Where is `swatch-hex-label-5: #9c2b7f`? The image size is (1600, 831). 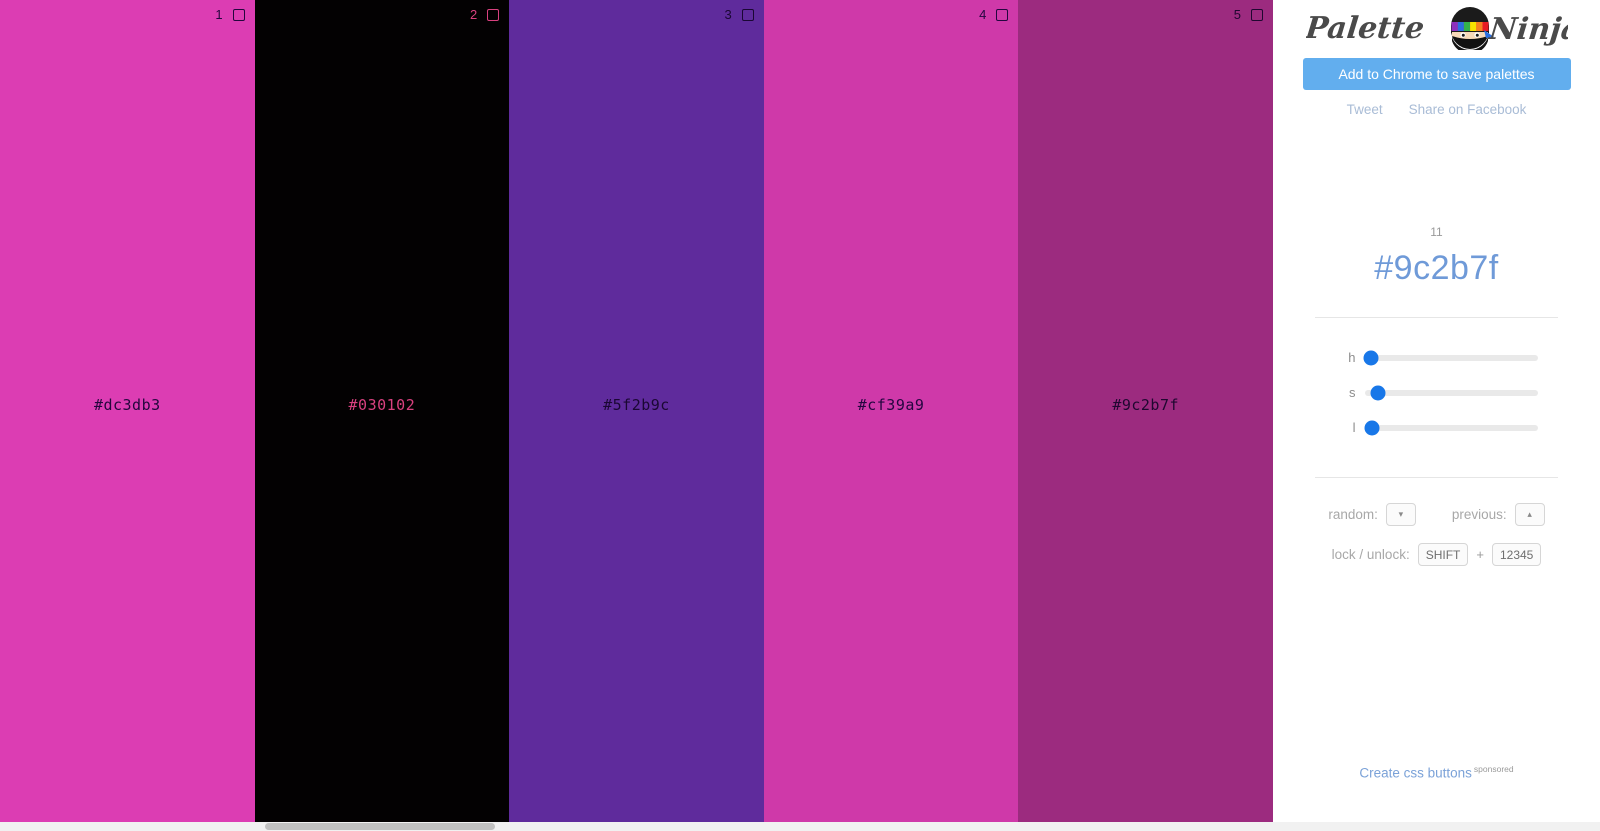 swatch-hex-label-5: #9c2b7f is located at coordinates (1146, 405).